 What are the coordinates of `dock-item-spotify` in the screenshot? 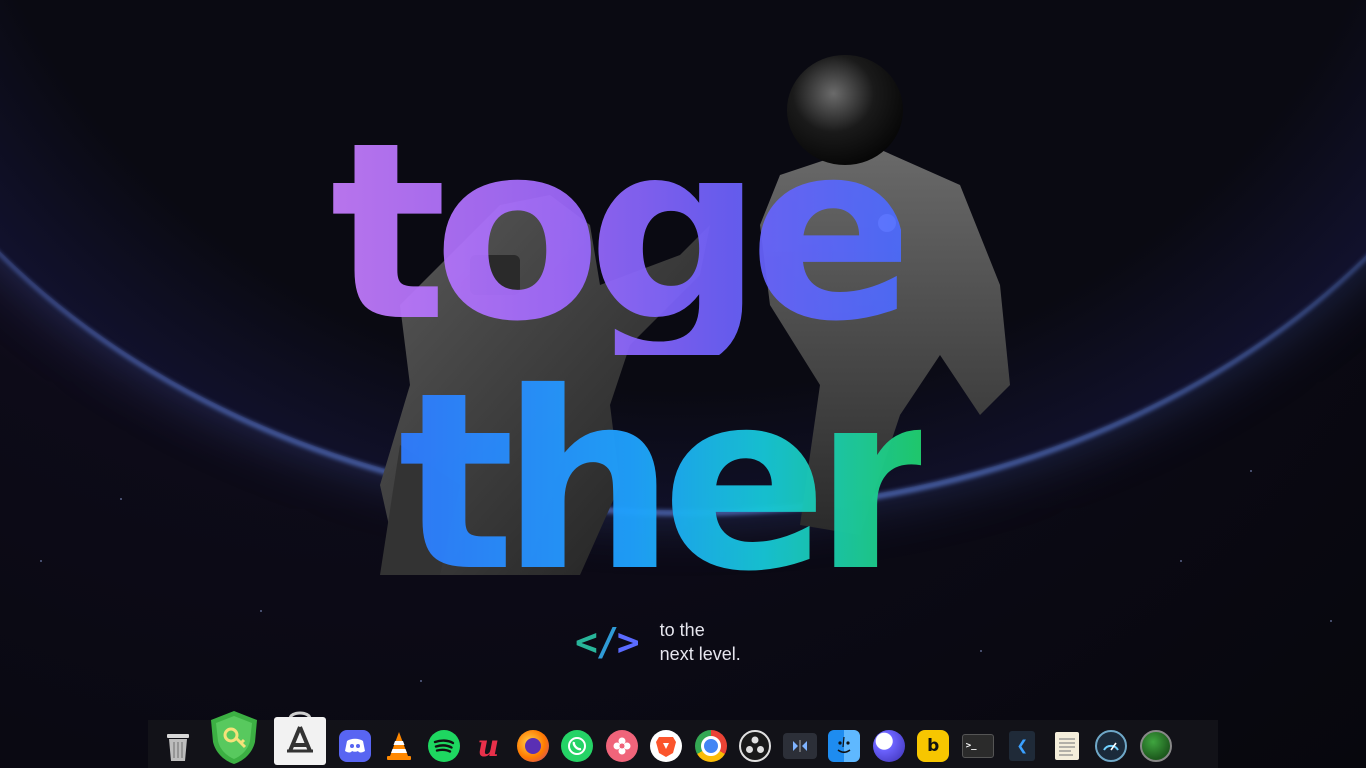 It's located at (444, 746).